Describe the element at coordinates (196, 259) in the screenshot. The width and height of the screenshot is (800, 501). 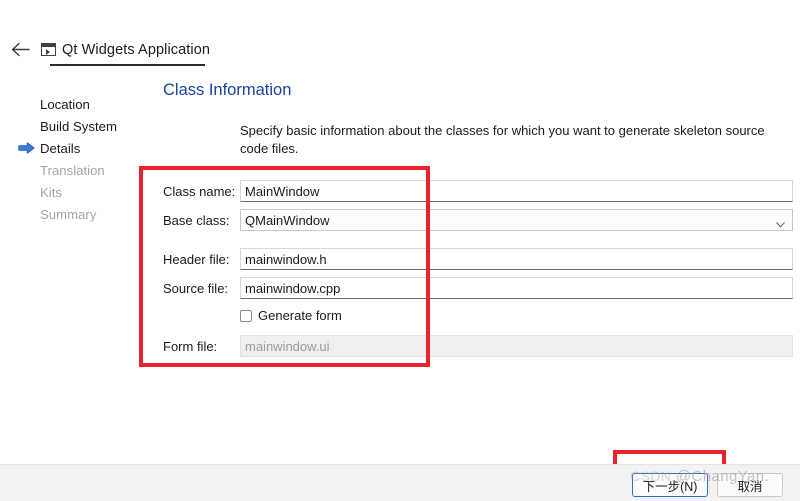
I see `header-file-label: Header file:` at that location.